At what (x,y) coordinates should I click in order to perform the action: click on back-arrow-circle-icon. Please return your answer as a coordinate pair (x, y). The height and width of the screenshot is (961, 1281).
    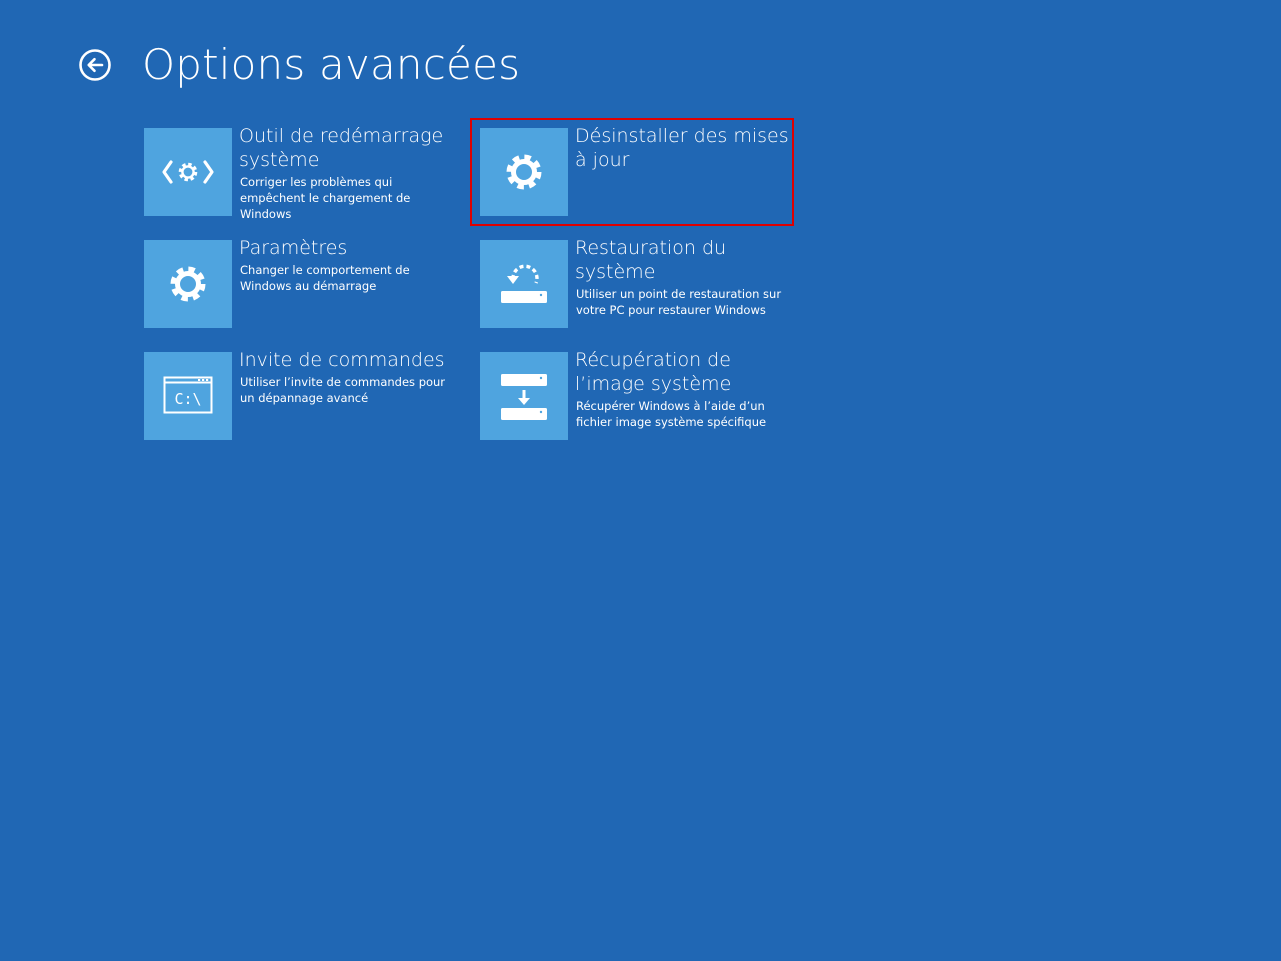
    Looking at the image, I should click on (95, 65).